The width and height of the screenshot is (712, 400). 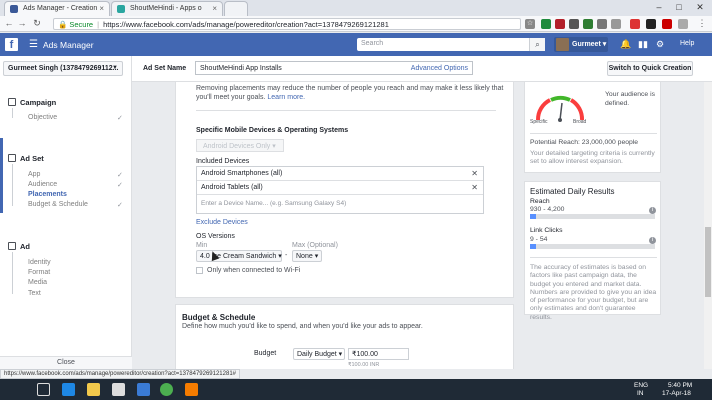 I want to click on active-section-indicator, so click(x=1, y=175).